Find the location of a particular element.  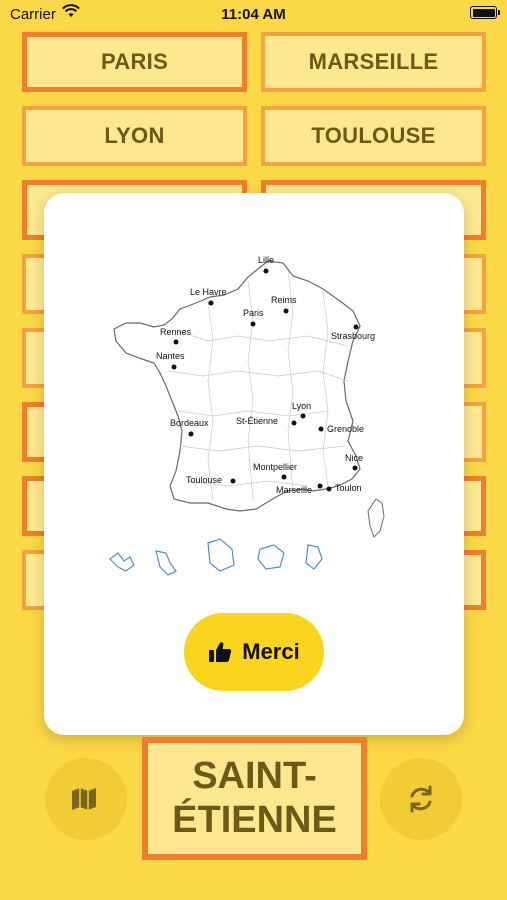

clock: 11:04 AM is located at coordinates (253, 14).